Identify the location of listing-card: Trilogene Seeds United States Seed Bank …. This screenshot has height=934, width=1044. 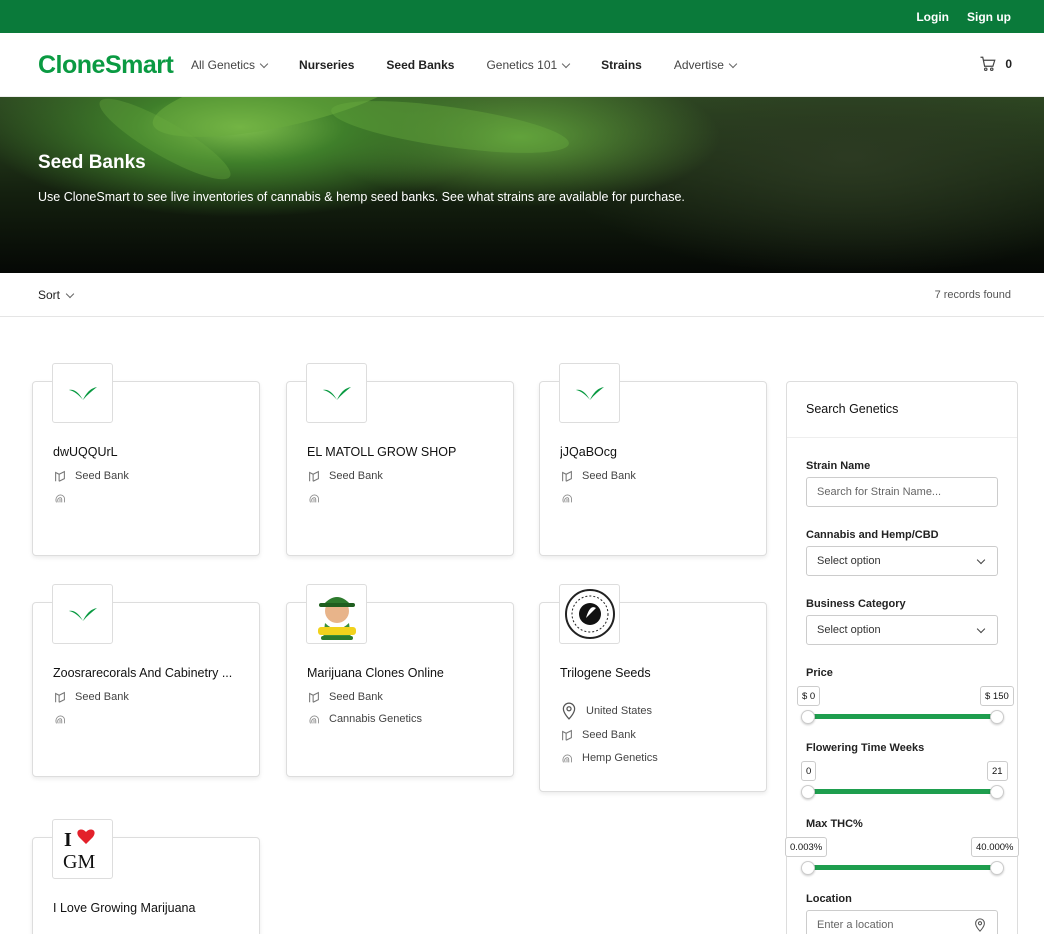
(653, 688).